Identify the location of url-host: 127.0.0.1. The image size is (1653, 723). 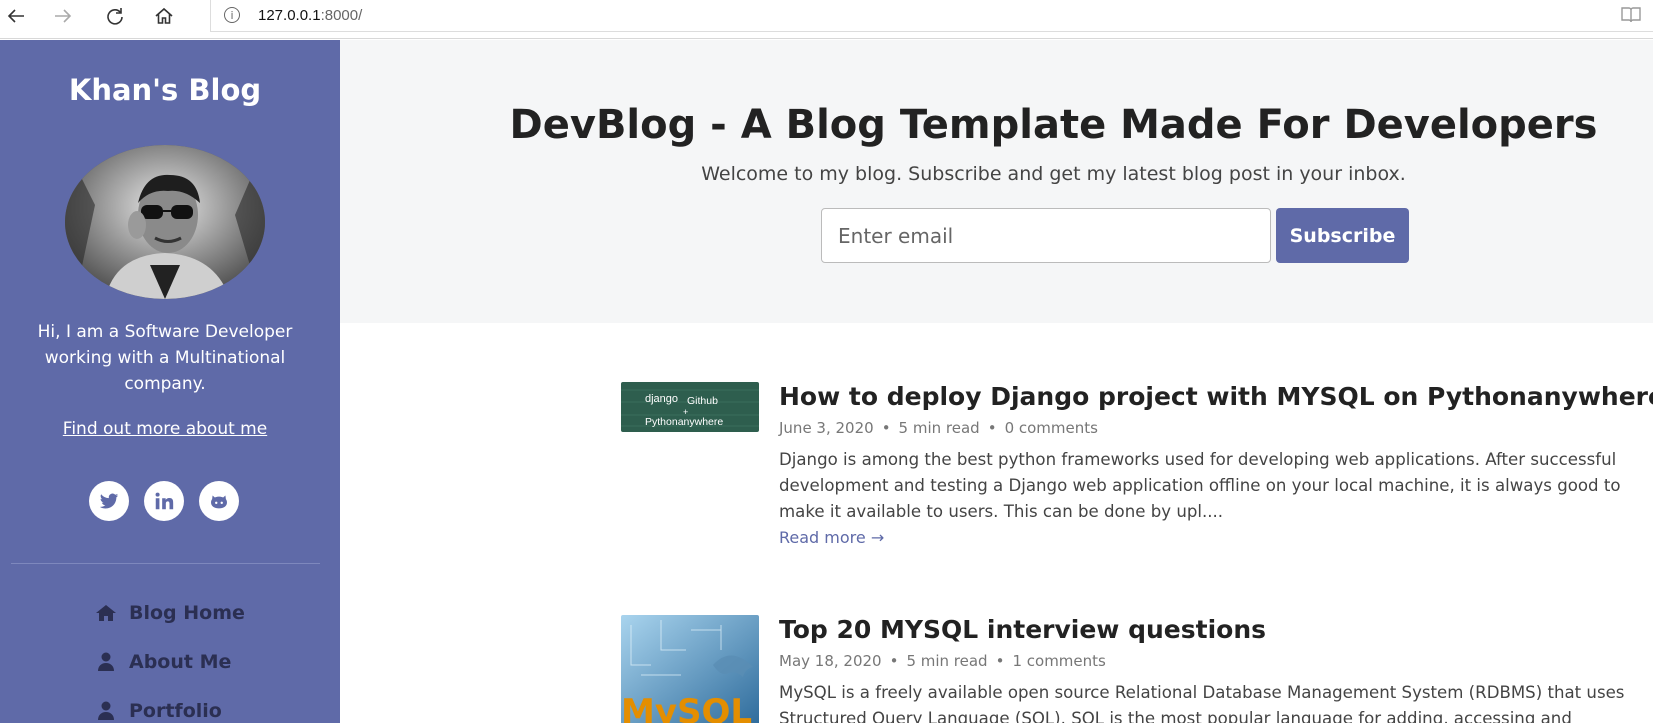
(289, 15).